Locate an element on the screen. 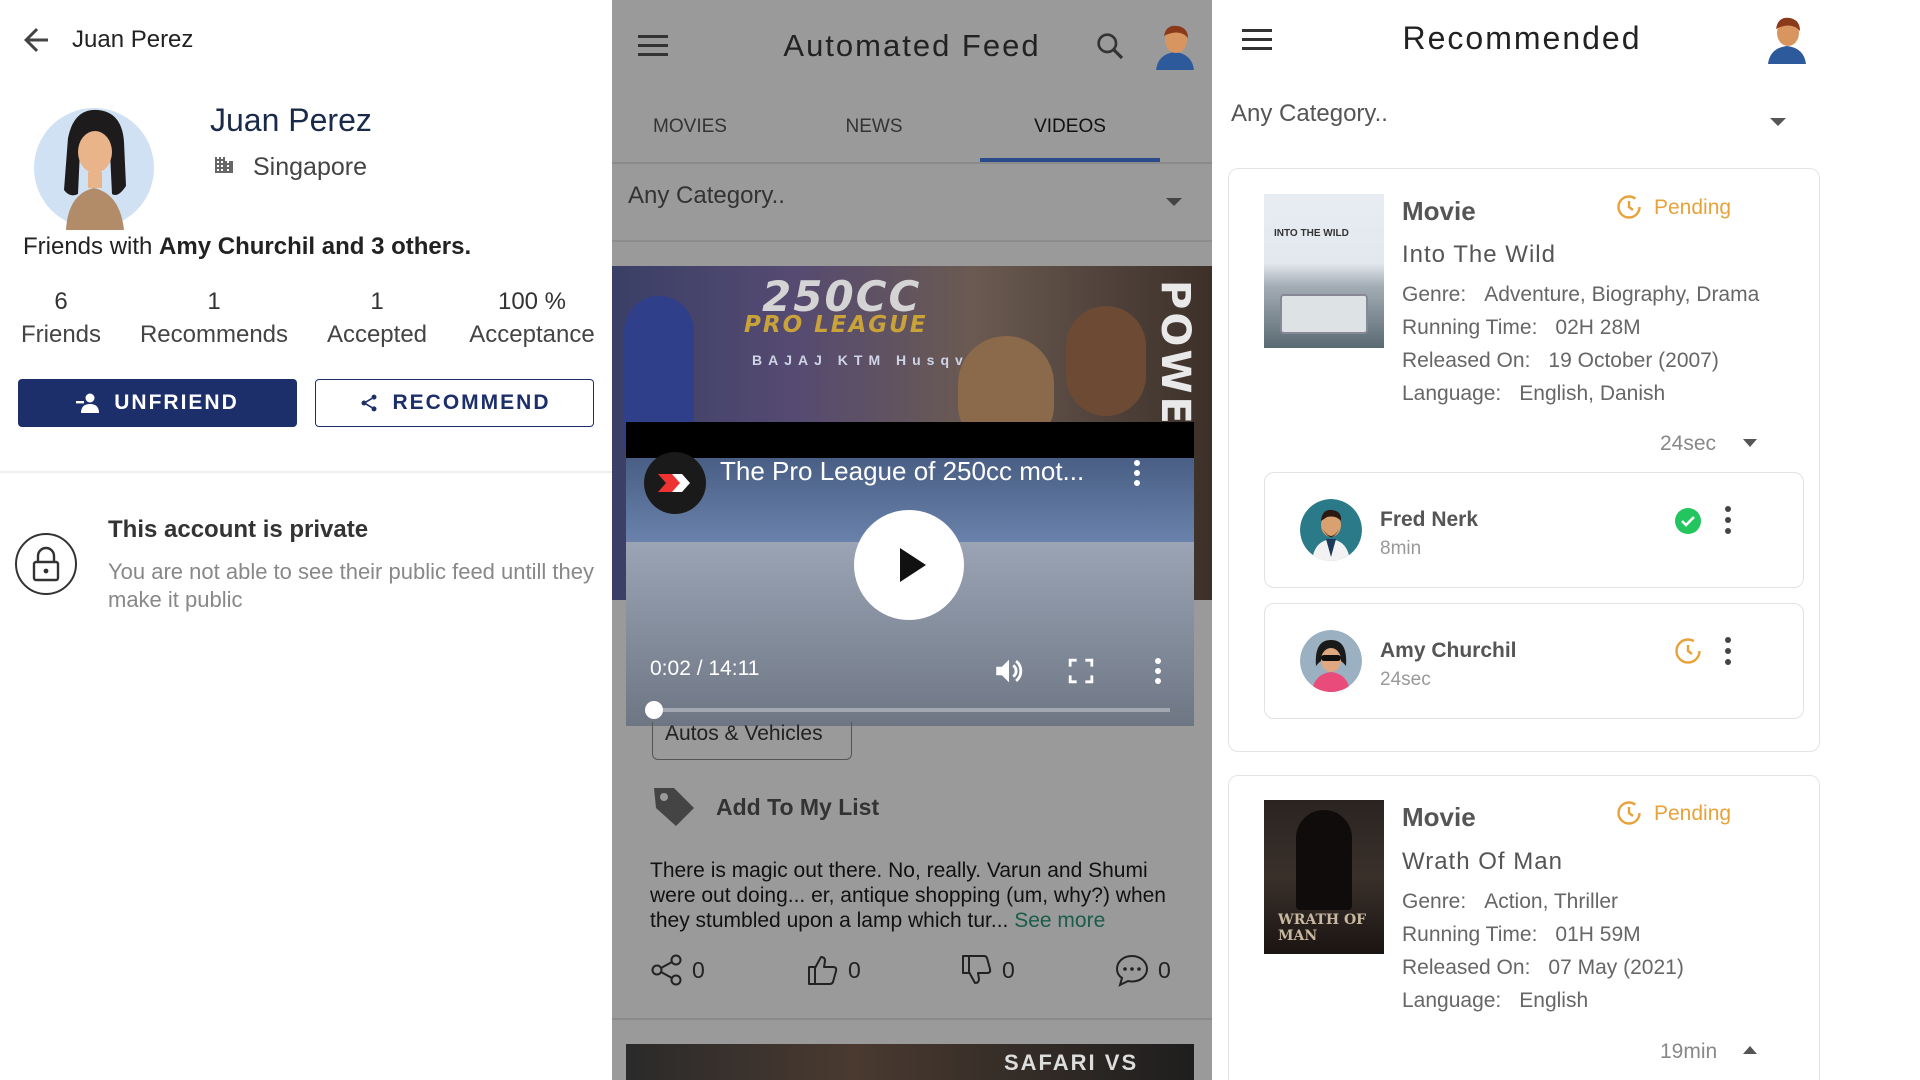 The height and width of the screenshot is (1080, 1920). unfriend-button: UNFRIEND is located at coordinates (157, 403).